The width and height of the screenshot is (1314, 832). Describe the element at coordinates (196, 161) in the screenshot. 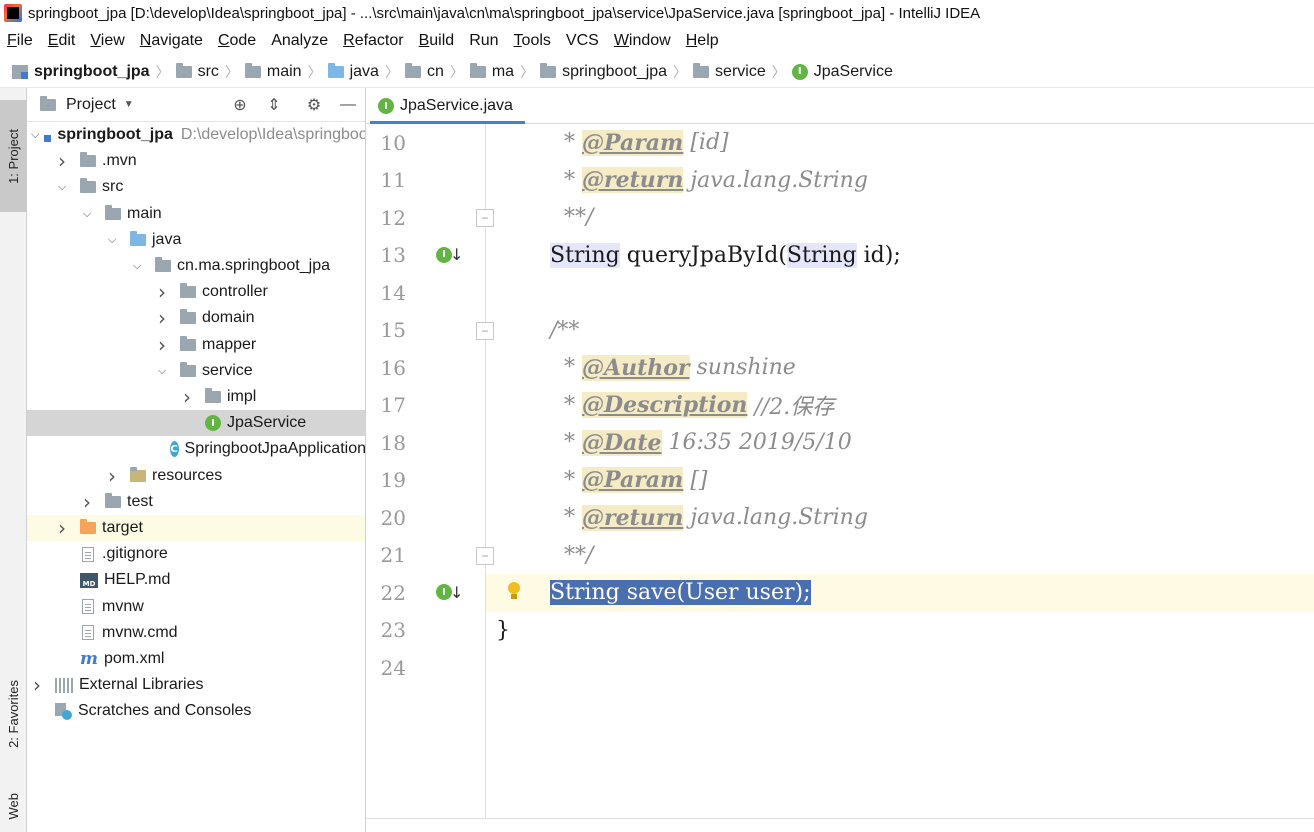

I see `tree-item-mvn: › .mvn` at that location.